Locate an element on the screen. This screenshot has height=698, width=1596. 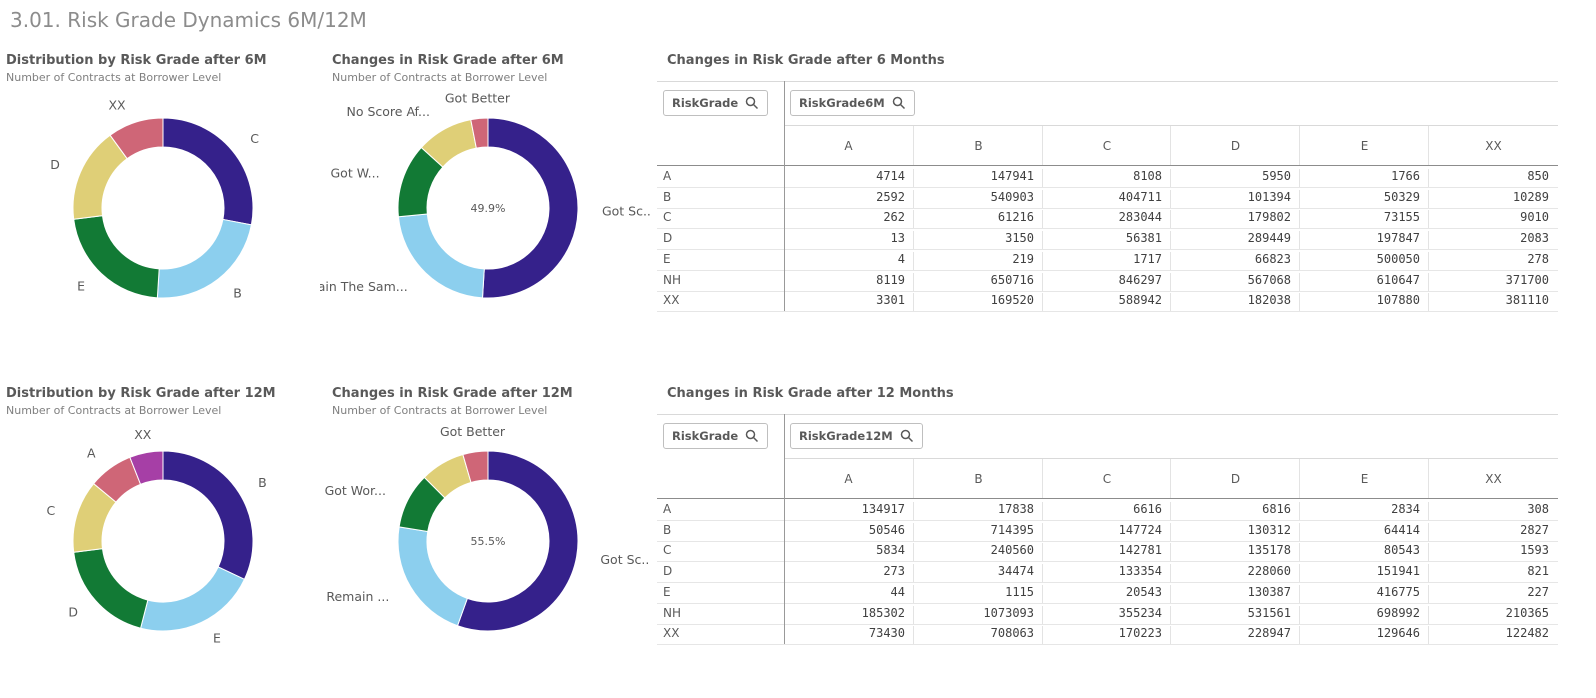
table-cell: 170223 is located at coordinates (1106, 635).